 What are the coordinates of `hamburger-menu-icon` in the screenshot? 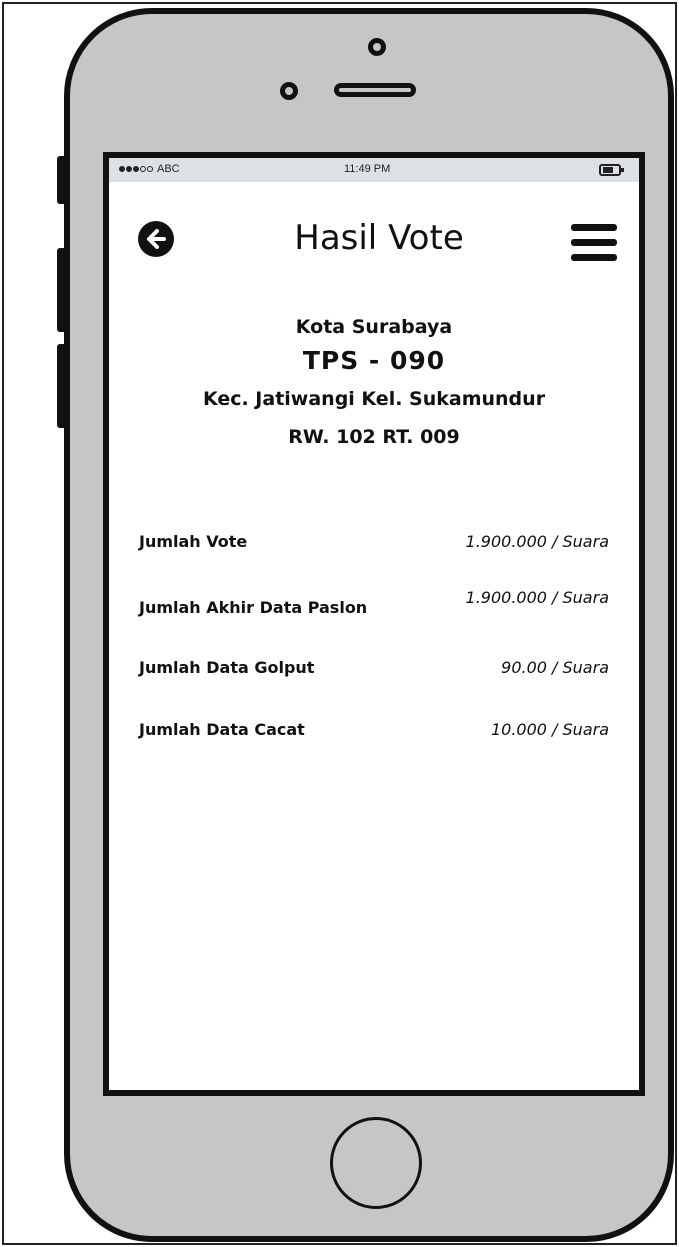 It's located at (595, 243).